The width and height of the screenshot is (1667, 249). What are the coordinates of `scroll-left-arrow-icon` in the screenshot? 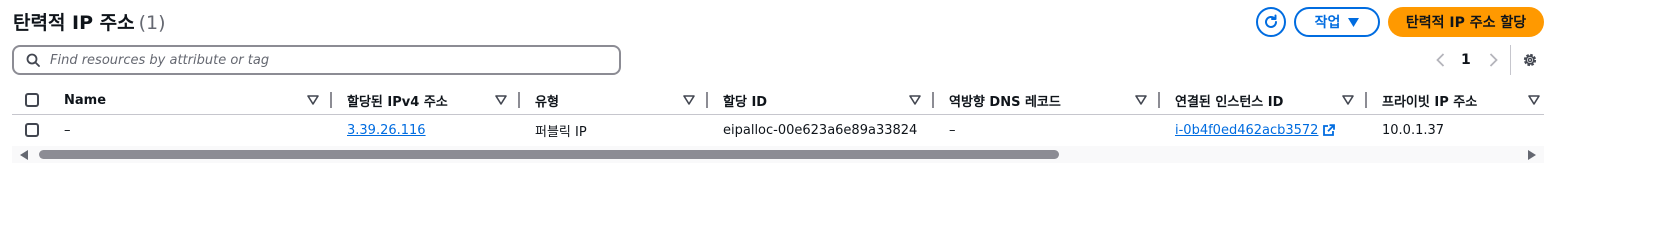 It's located at (24, 155).